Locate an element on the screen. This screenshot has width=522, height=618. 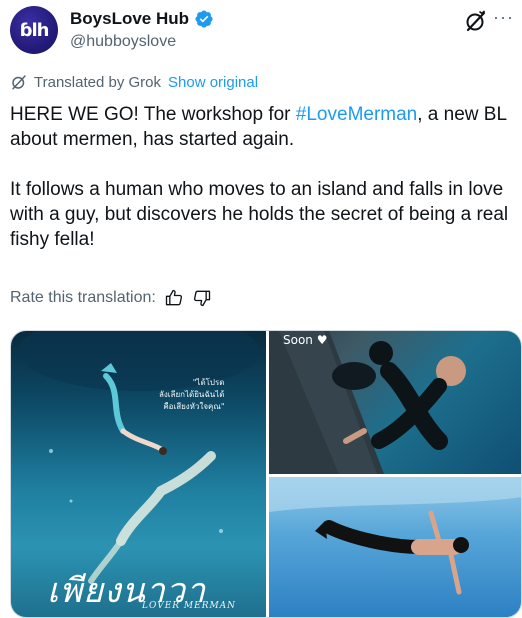
soon-label: Soon ♥ is located at coordinates (305, 340).